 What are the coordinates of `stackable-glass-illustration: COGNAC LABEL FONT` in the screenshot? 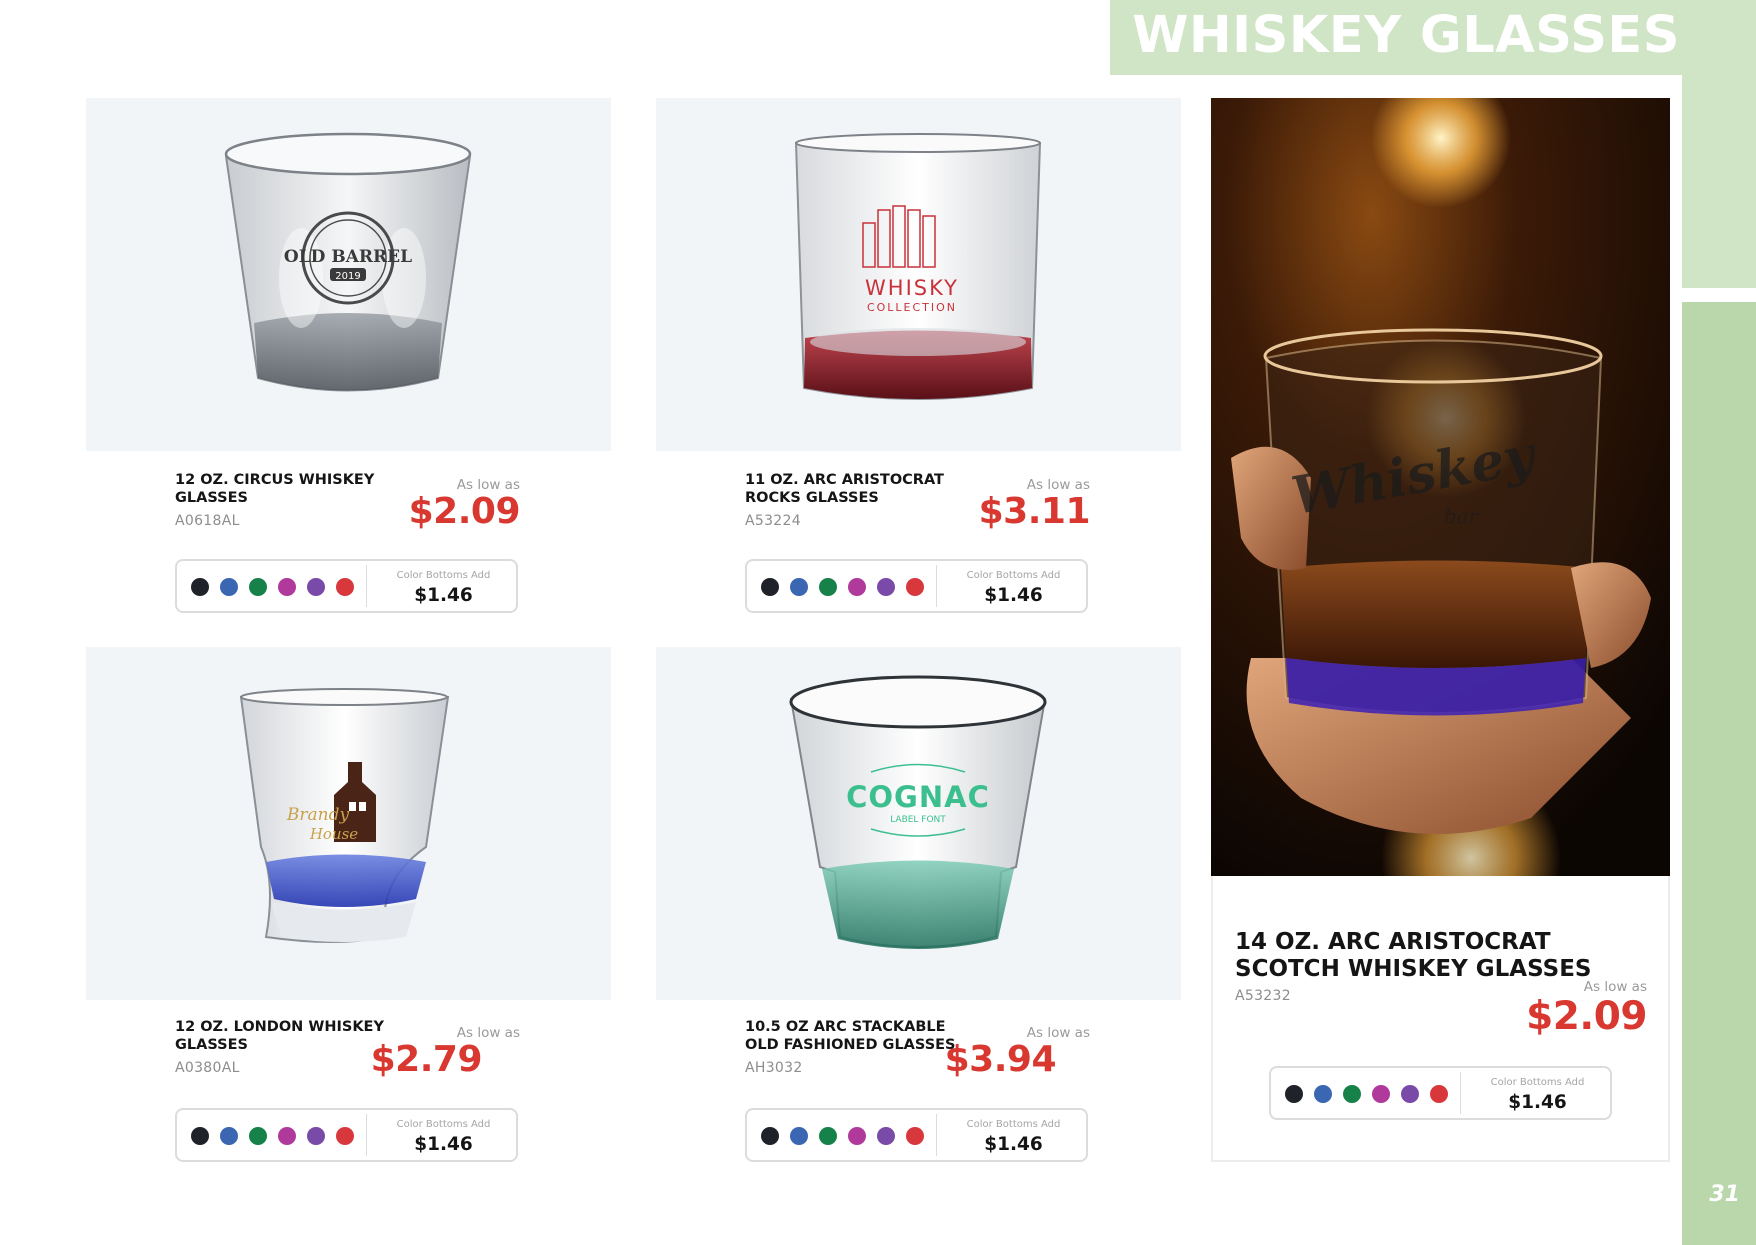 It's located at (918, 812).